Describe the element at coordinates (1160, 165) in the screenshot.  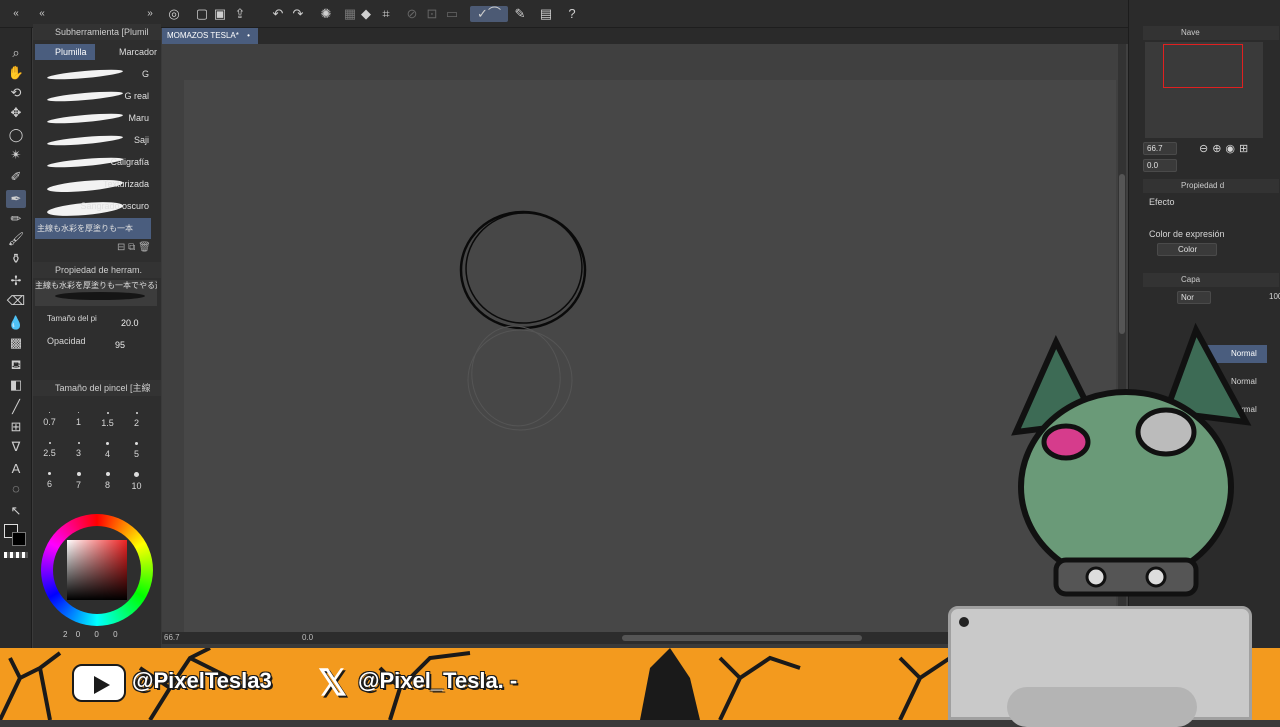
I see `navigator-rotation: 0.0` at that location.